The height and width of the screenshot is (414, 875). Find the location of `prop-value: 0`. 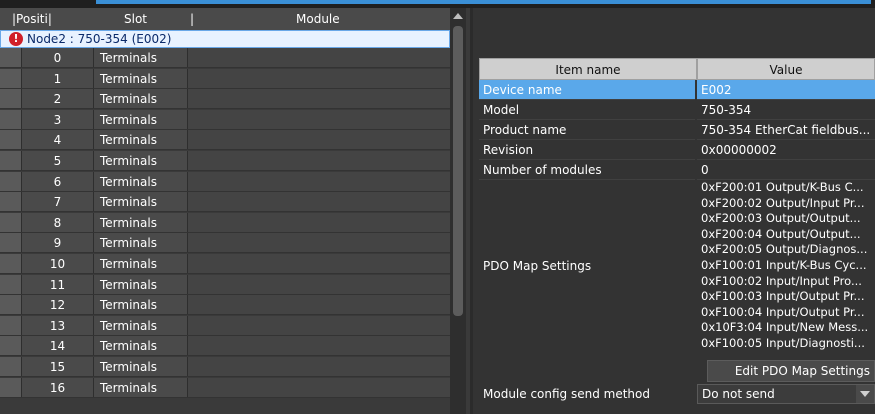

prop-value: 0 is located at coordinates (786, 170).